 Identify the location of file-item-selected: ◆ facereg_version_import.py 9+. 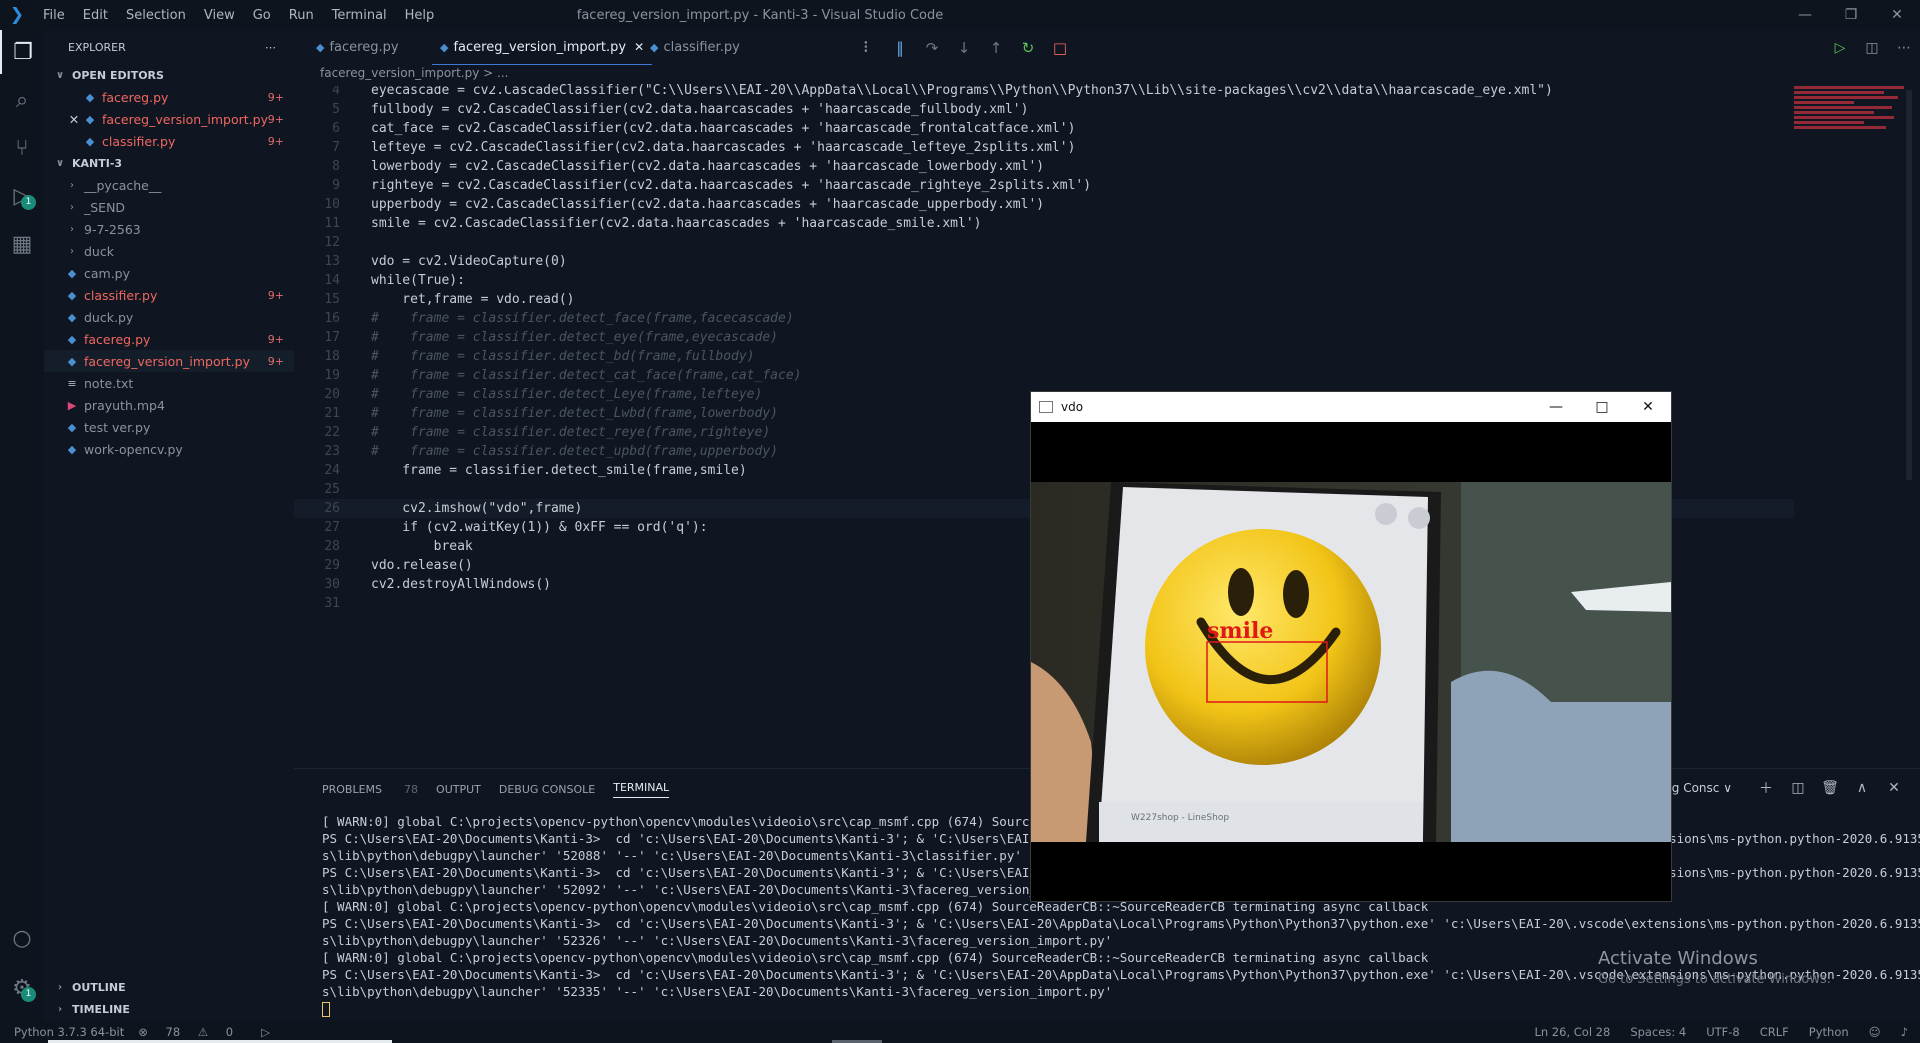
(169, 361).